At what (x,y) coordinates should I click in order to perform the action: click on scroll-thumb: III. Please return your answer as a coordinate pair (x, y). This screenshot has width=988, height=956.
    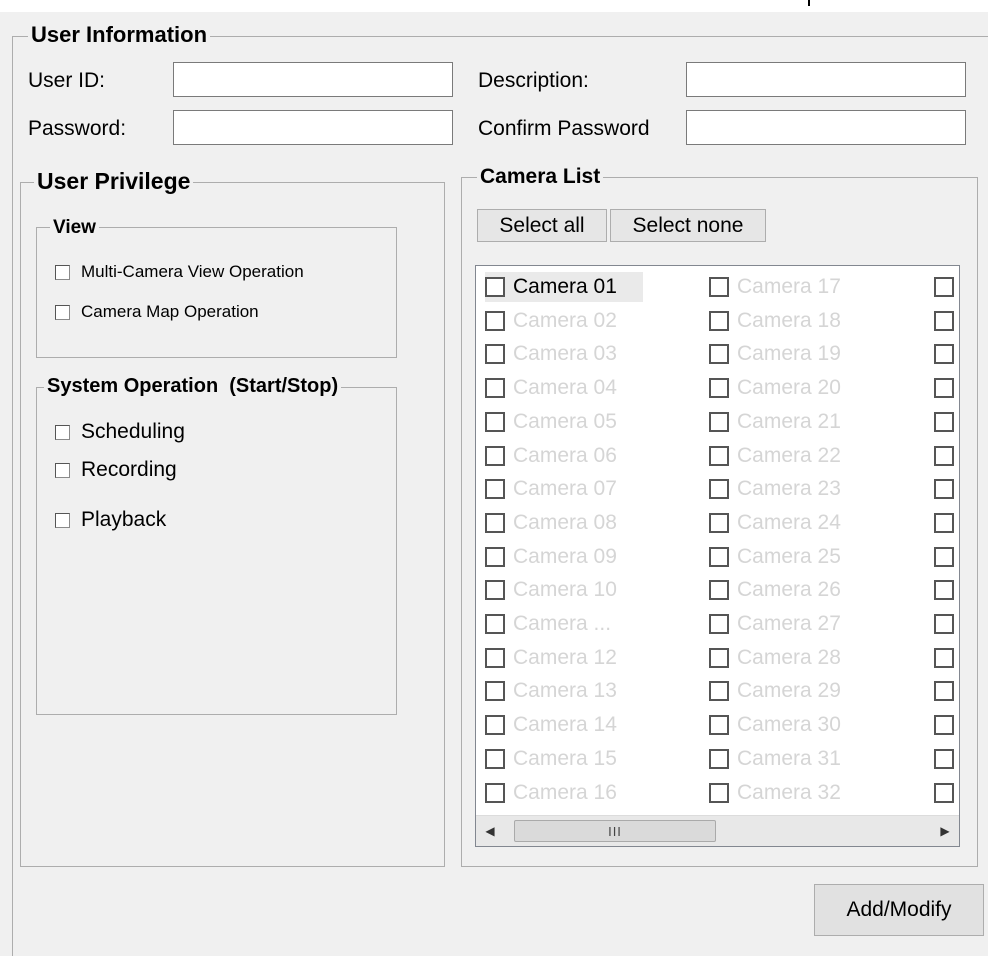
    Looking at the image, I should click on (615, 831).